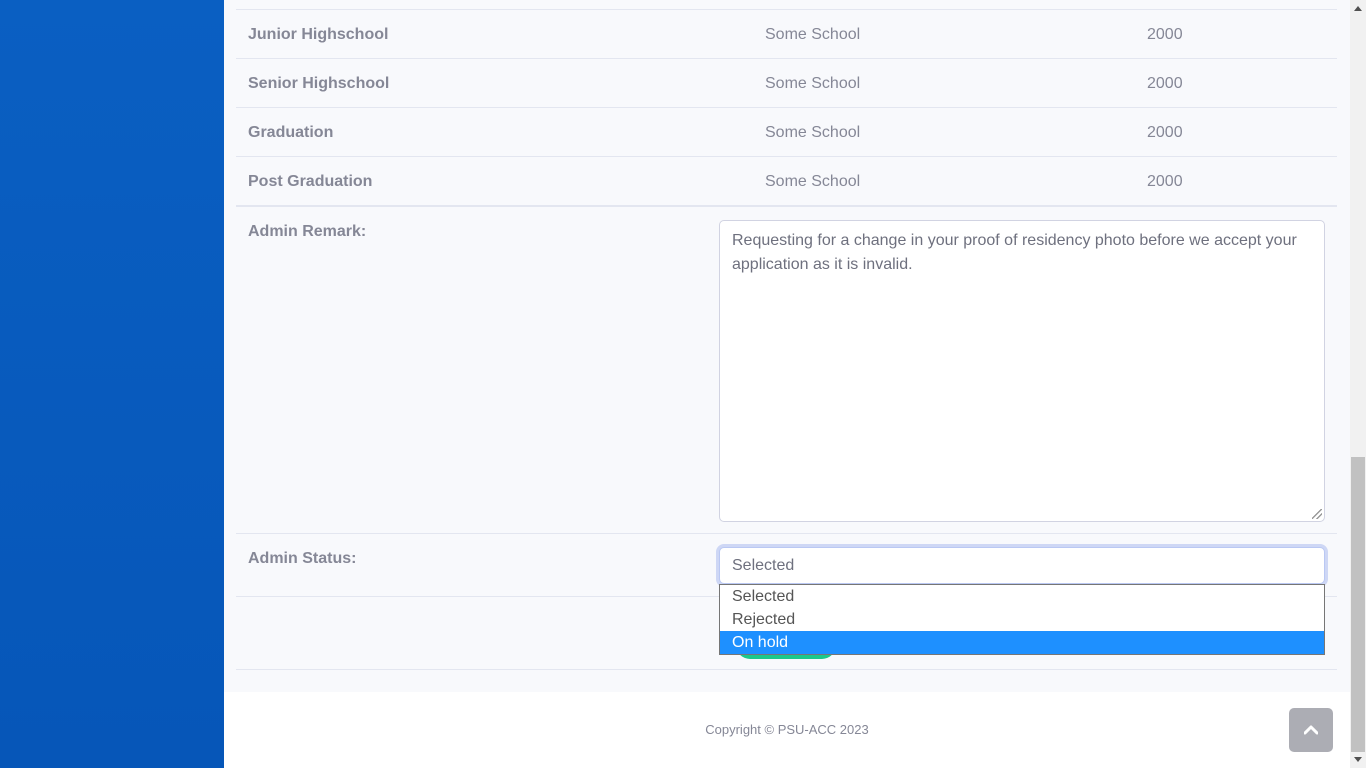 The width and height of the screenshot is (1366, 768). I want to click on education-level: Junior Highschool, so click(318, 34).